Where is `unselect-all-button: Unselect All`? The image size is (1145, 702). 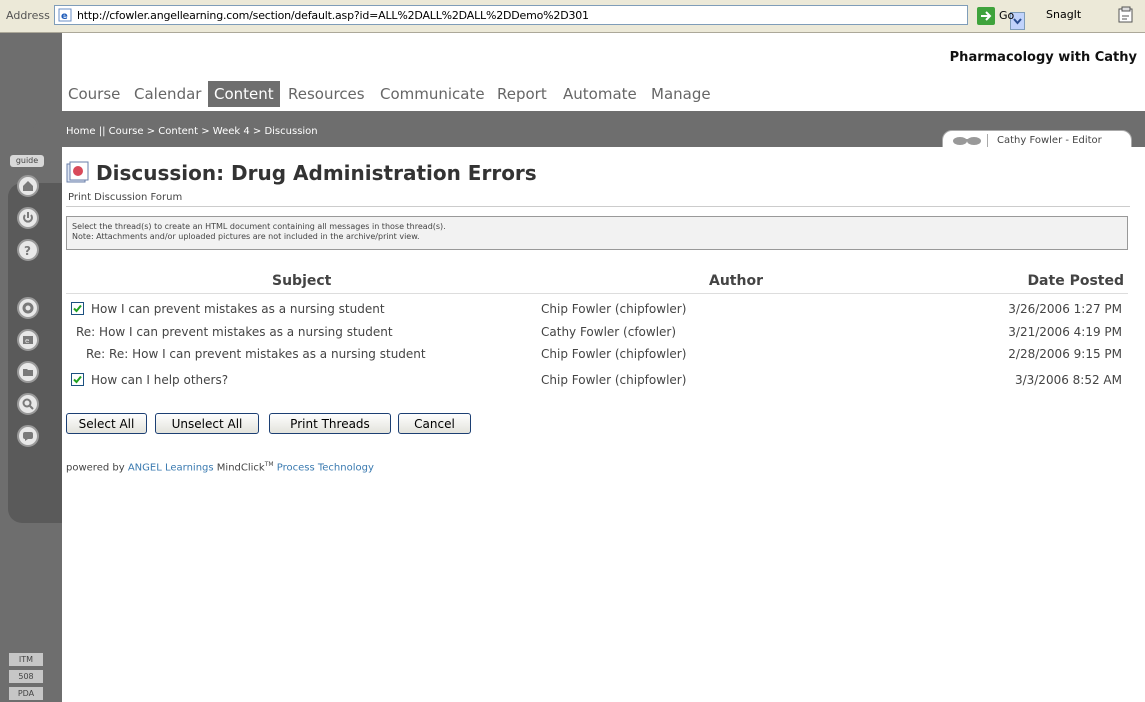
unselect-all-button: Unselect All is located at coordinates (207, 423).